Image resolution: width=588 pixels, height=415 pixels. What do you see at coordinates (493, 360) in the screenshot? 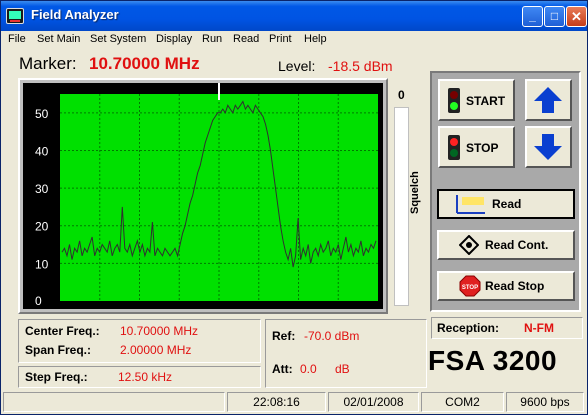
I see `model-name: FSA 3200` at bounding box center [493, 360].